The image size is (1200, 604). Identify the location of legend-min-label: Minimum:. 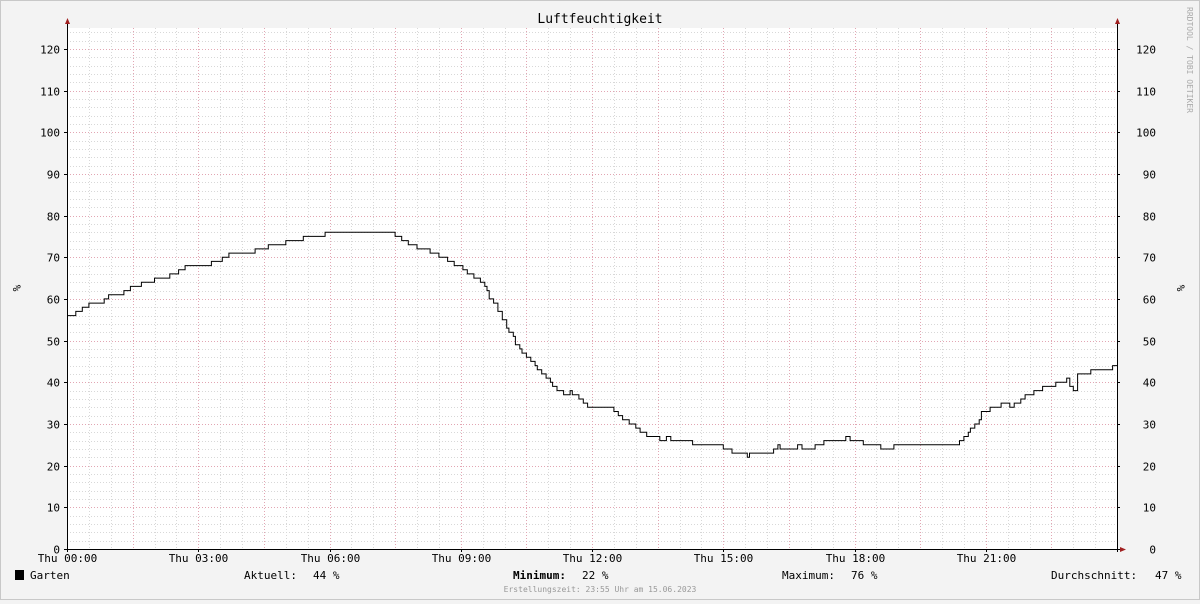
(539, 575).